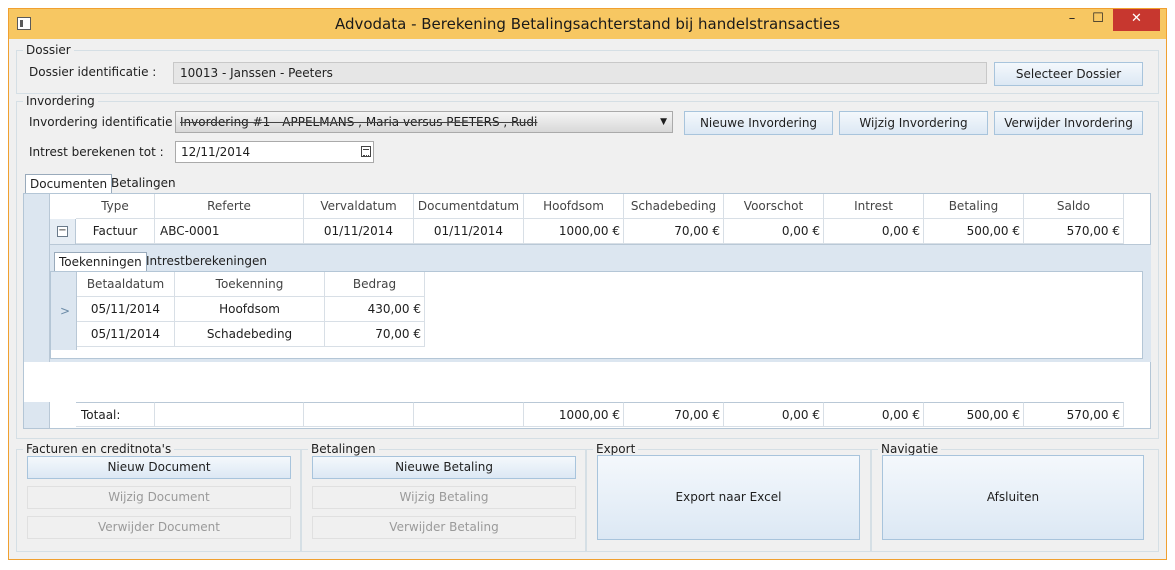 The image size is (1175, 570). What do you see at coordinates (143, 184) in the screenshot?
I see `tab-betalingen: Betalingen` at bounding box center [143, 184].